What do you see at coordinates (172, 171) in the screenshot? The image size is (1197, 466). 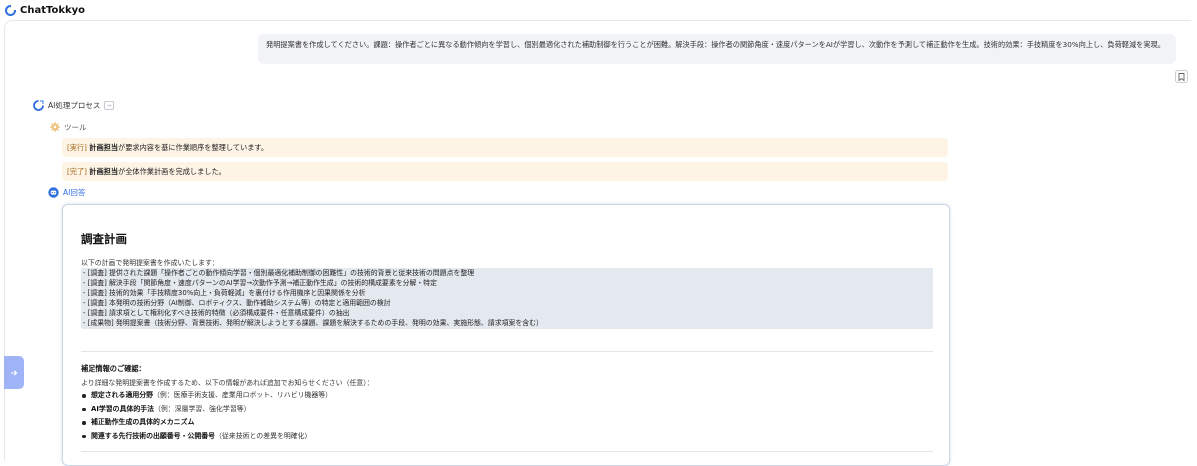 I see `log-text: が全体作業計画を完成しました。` at bounding box center [172, 171].